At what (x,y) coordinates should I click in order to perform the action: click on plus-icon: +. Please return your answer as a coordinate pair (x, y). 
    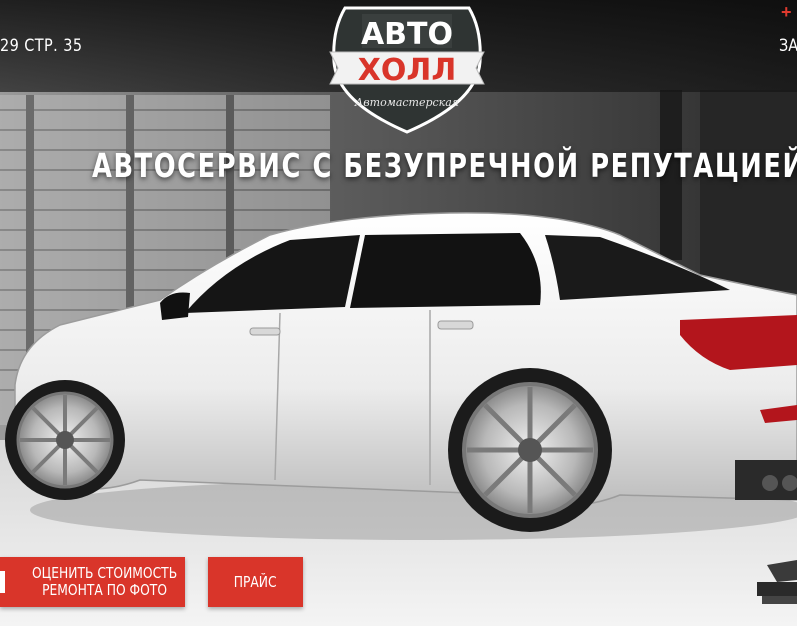
    Looking at the image, I should click on (786, 12).